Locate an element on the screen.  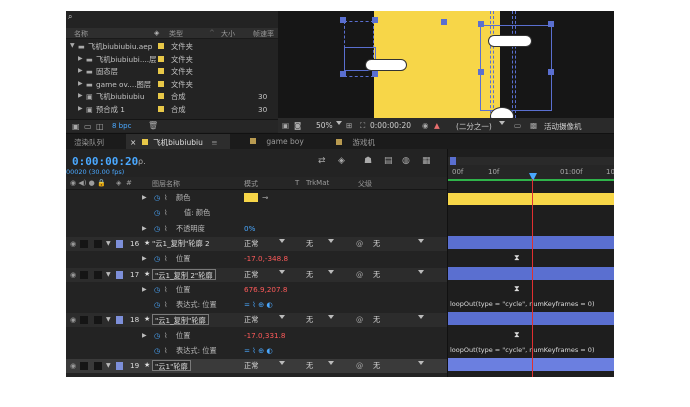
property-row: ◷ ⌇ 表达式: 位置 = ⌇ ⊕ ◐ is located at coordinates (256, 305).